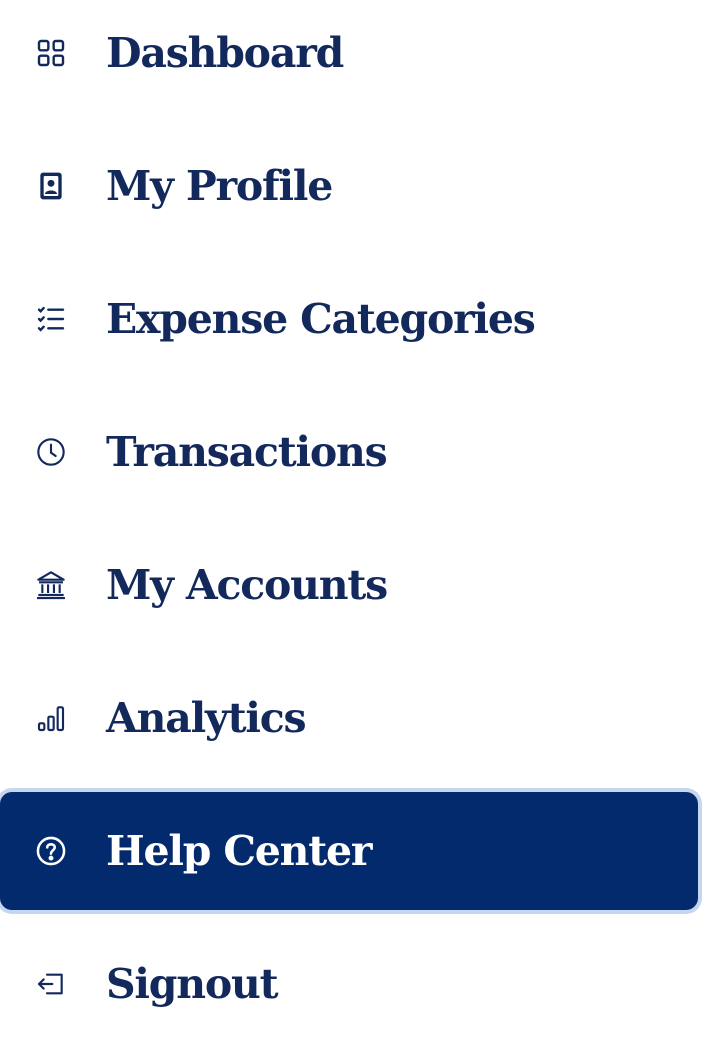 This screenshot has width=702, height=1037. What do you see at coordinates (247, 585) in the screenshot?
I see `sidebar-item-label: My Accounts` at bounding box center [247, 585].